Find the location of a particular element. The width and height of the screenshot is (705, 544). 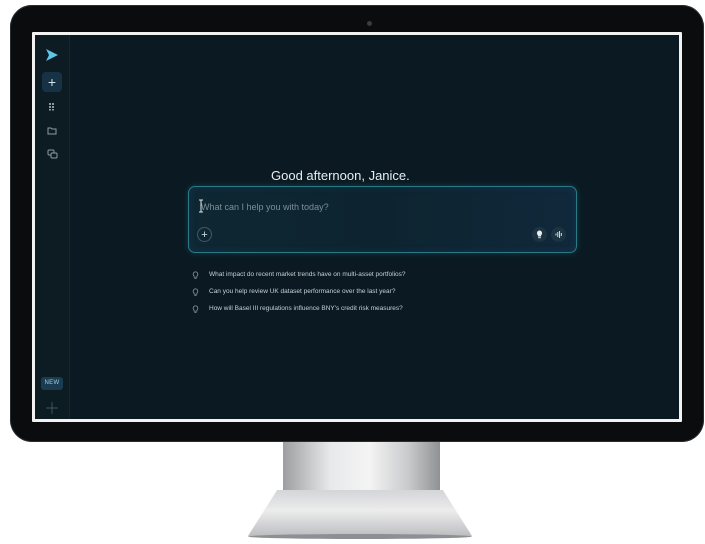

text-cursor-icon is located at coordinates (201, 206).